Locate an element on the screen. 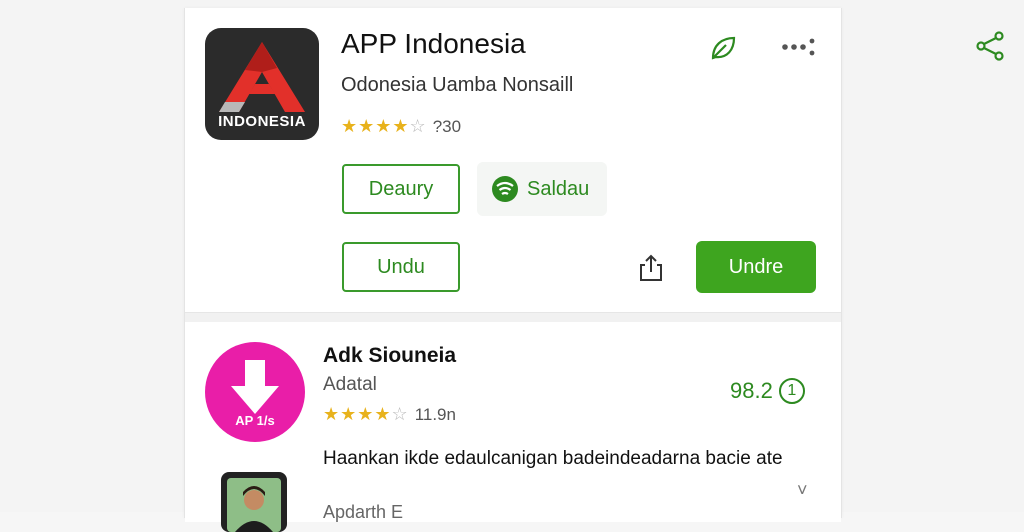 The height and width of the screenshot is (532, 1024). app-subtitle: Odonesia Uamba Nonsaill is located at coordinates (457, 85).